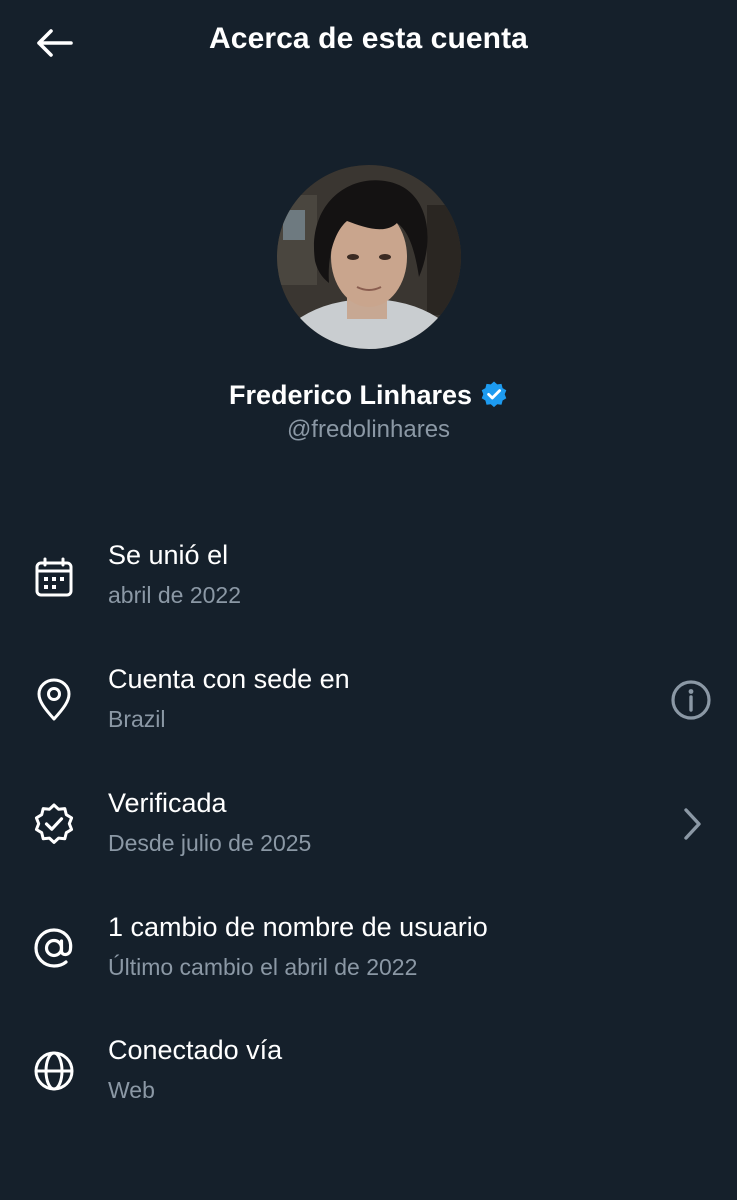  I want to click on avatar, so click(369, 257).